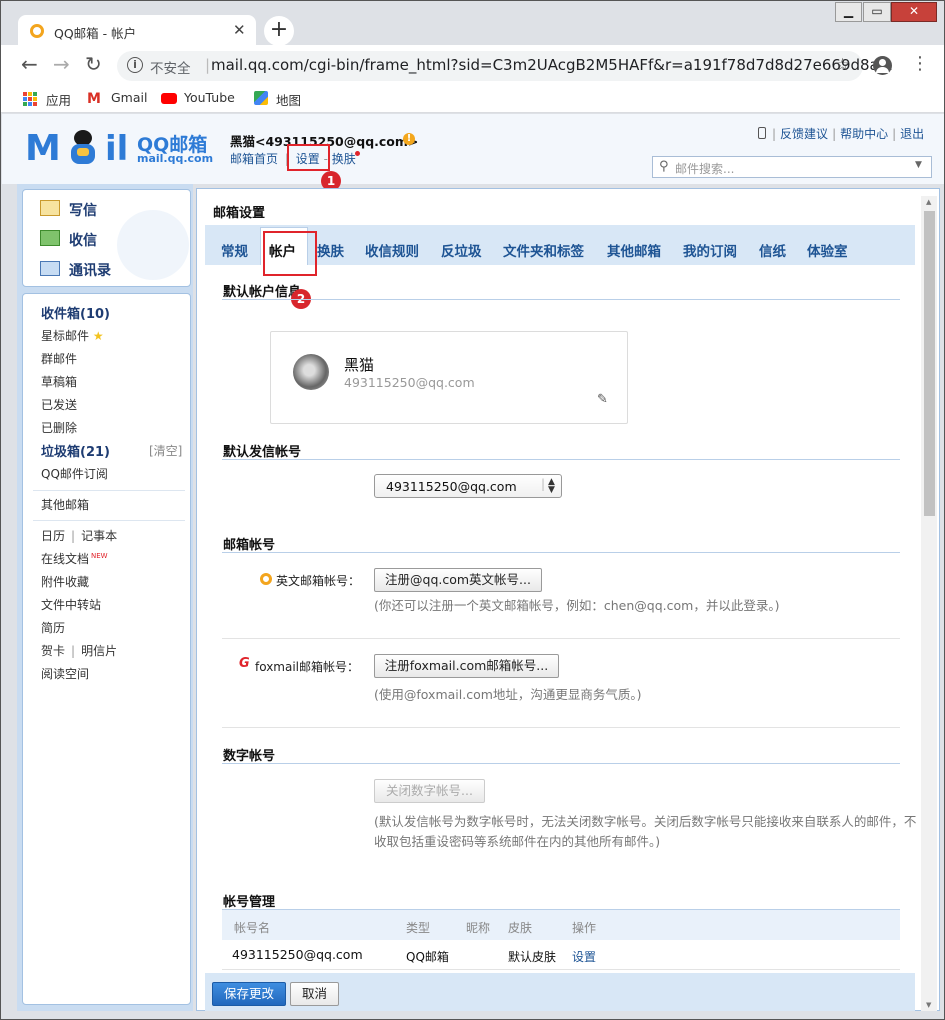 Image resolution: width=945 pixels, height=1020 pixels. Describe the element at coordinates (772, 250) in the screenshot. I see `tab-stationery: 信纸` at that location.